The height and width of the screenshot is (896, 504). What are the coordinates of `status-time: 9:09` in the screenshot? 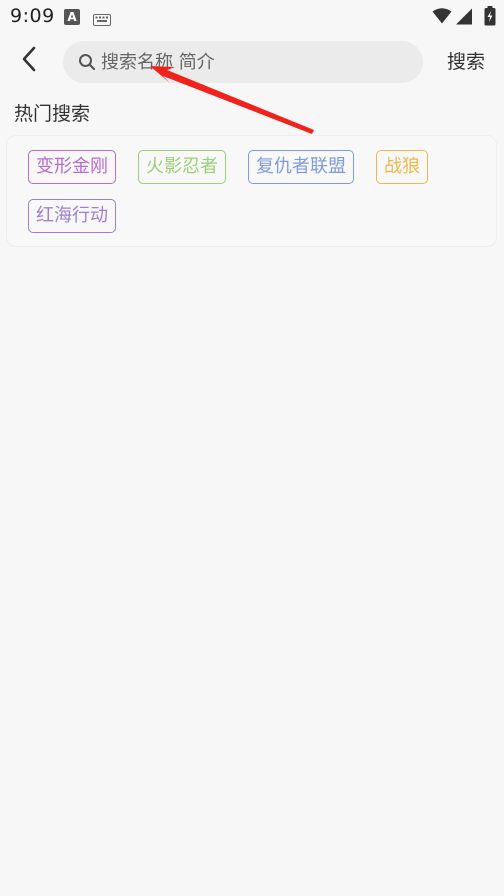 It's located at (32, 16).